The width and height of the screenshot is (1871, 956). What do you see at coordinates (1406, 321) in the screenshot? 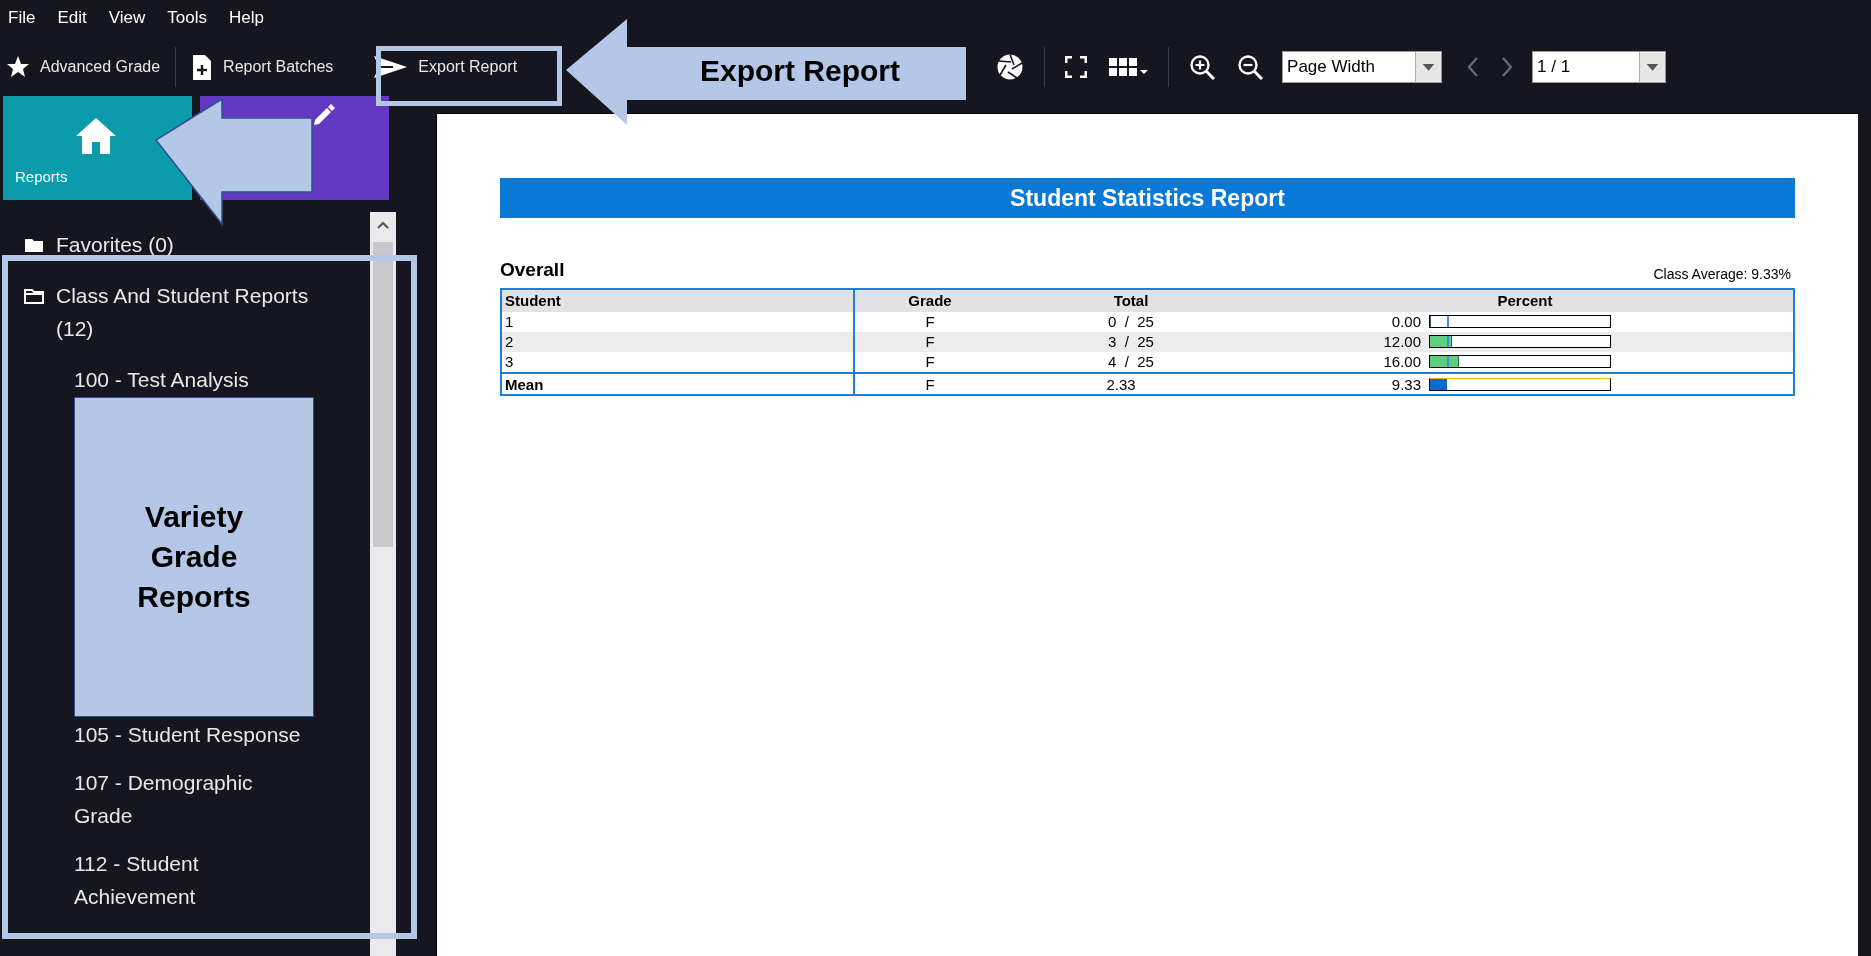
I see `table-cell-text: 0.00` at bounding box center [1406, 321].